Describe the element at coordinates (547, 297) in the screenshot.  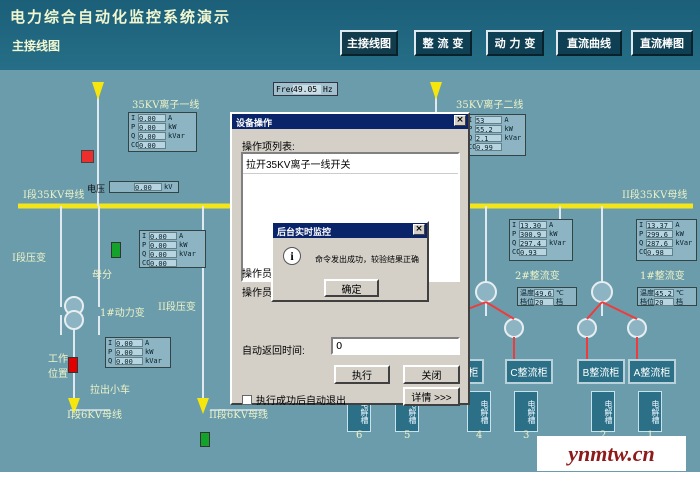
I see `rect2-temp-meter: 温度 49.6 ℃ 档位 20 档` at that location.